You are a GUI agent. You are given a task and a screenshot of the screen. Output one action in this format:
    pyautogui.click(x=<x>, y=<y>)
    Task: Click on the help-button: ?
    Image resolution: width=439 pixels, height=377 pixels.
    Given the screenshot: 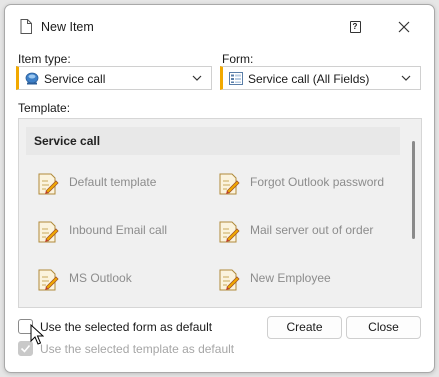 What is the action you would take?
    pyautogui.click(x=355, y=27)
    